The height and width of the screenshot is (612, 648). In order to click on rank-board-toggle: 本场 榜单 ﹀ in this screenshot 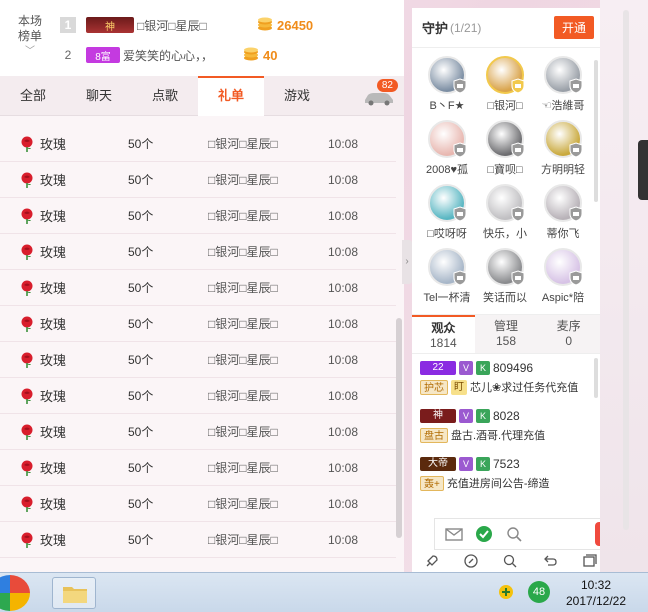, I will do `click(30, 36)`.